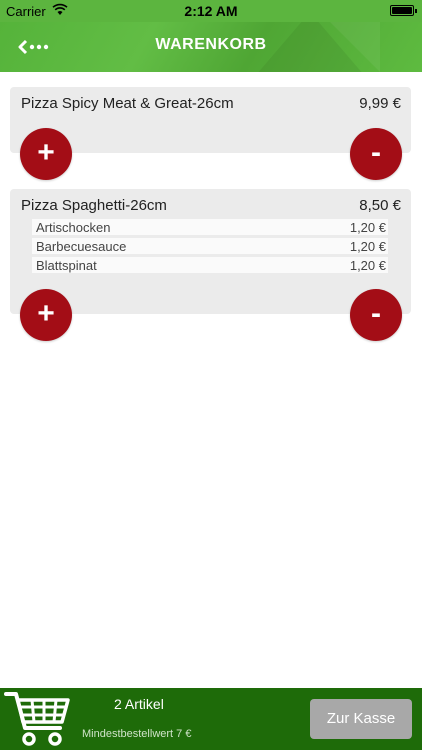 The width and height of the screenshot is (422, 750). Describe the element at coordinates (380, 103) in the screenshot. I see `item-price: 9,99 €` at that location.